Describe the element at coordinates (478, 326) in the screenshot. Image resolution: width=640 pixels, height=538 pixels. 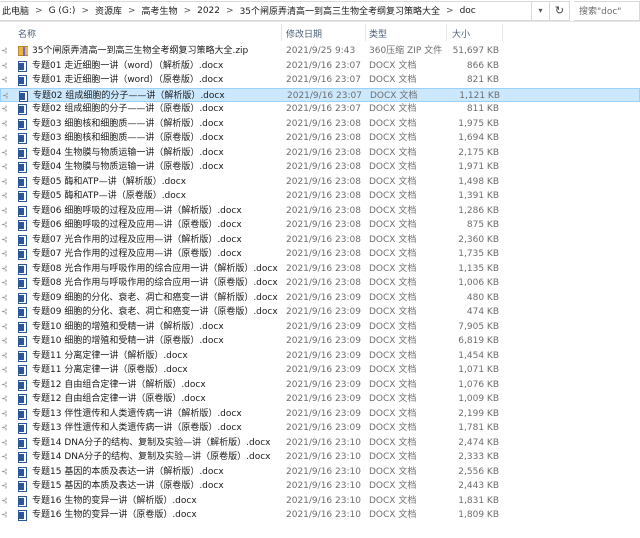
I see `file-size: 7,905 KB` at that location.